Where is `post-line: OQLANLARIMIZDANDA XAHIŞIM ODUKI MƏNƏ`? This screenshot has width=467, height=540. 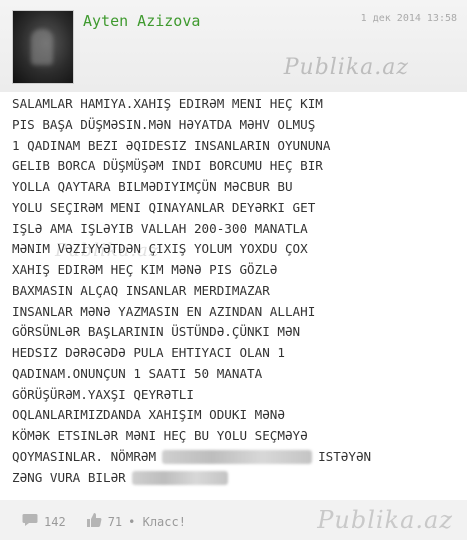
post-line: OQLANLARIMIZDANDA XAHIŞIM ODUKI MƏNƏ is located at coordinates (148, 415).